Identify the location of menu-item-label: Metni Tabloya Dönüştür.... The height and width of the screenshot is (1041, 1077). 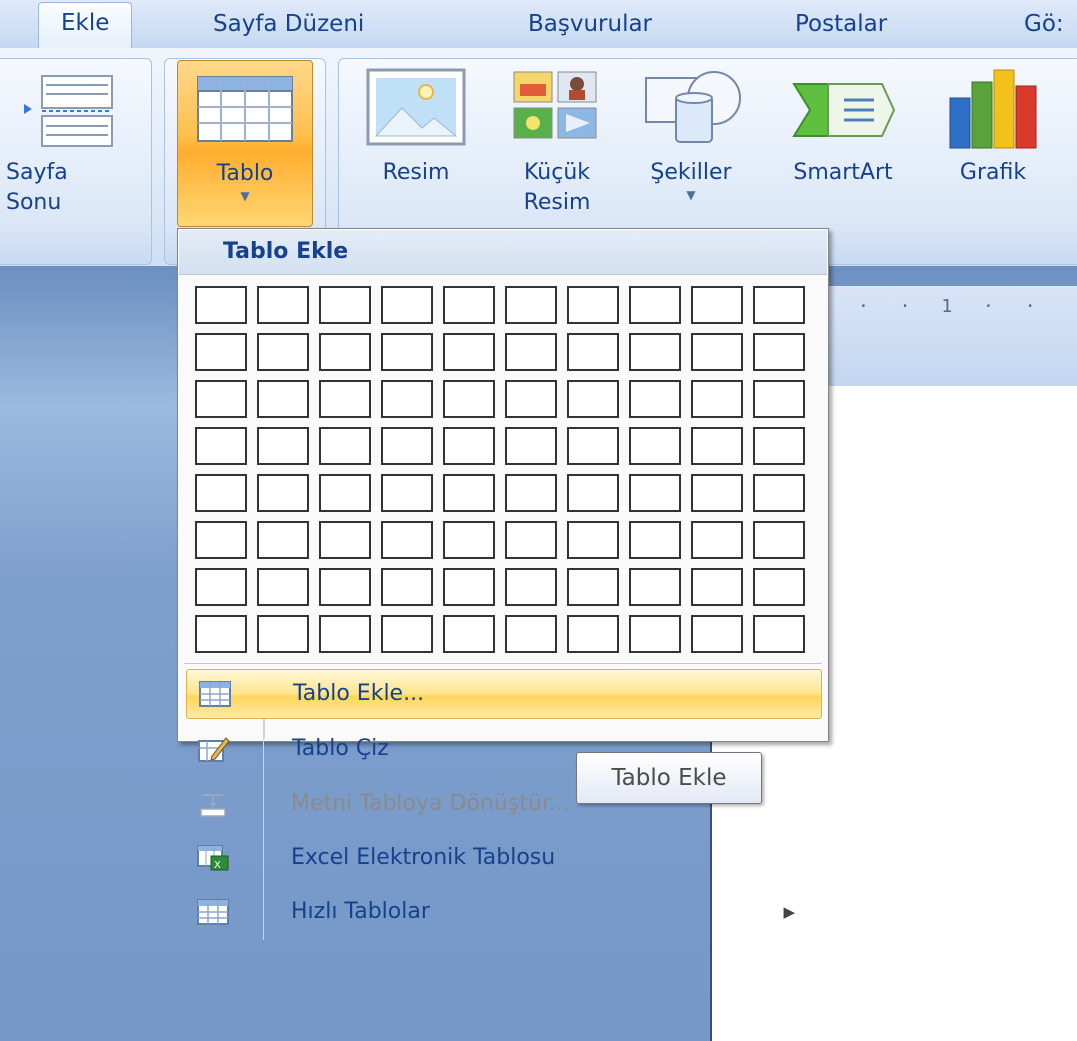
(430, 803).